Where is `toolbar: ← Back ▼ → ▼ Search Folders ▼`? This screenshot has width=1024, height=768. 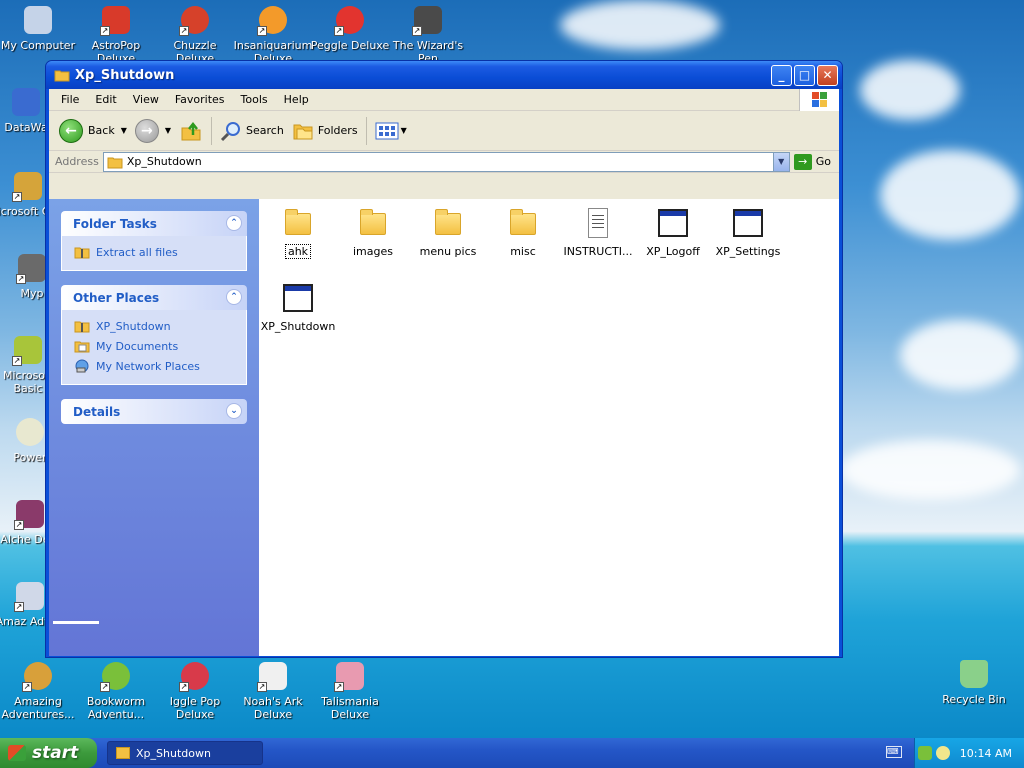 toolbar: ← Back ▼ → ▼ Search Folders ▼ is located at coordinates (444, 131).